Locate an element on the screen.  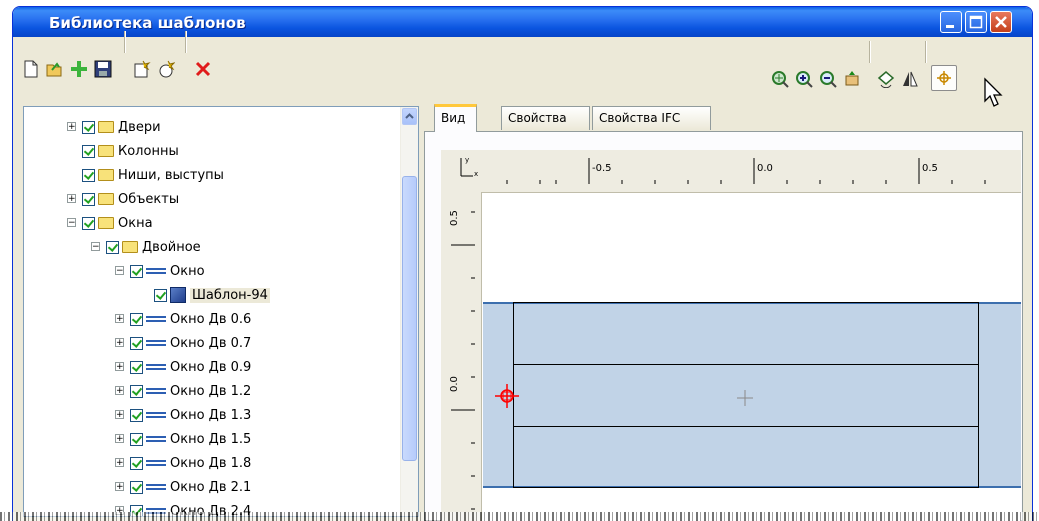
tab-properties-ifc: Свойства IFC is located at coordinates (651, 118).